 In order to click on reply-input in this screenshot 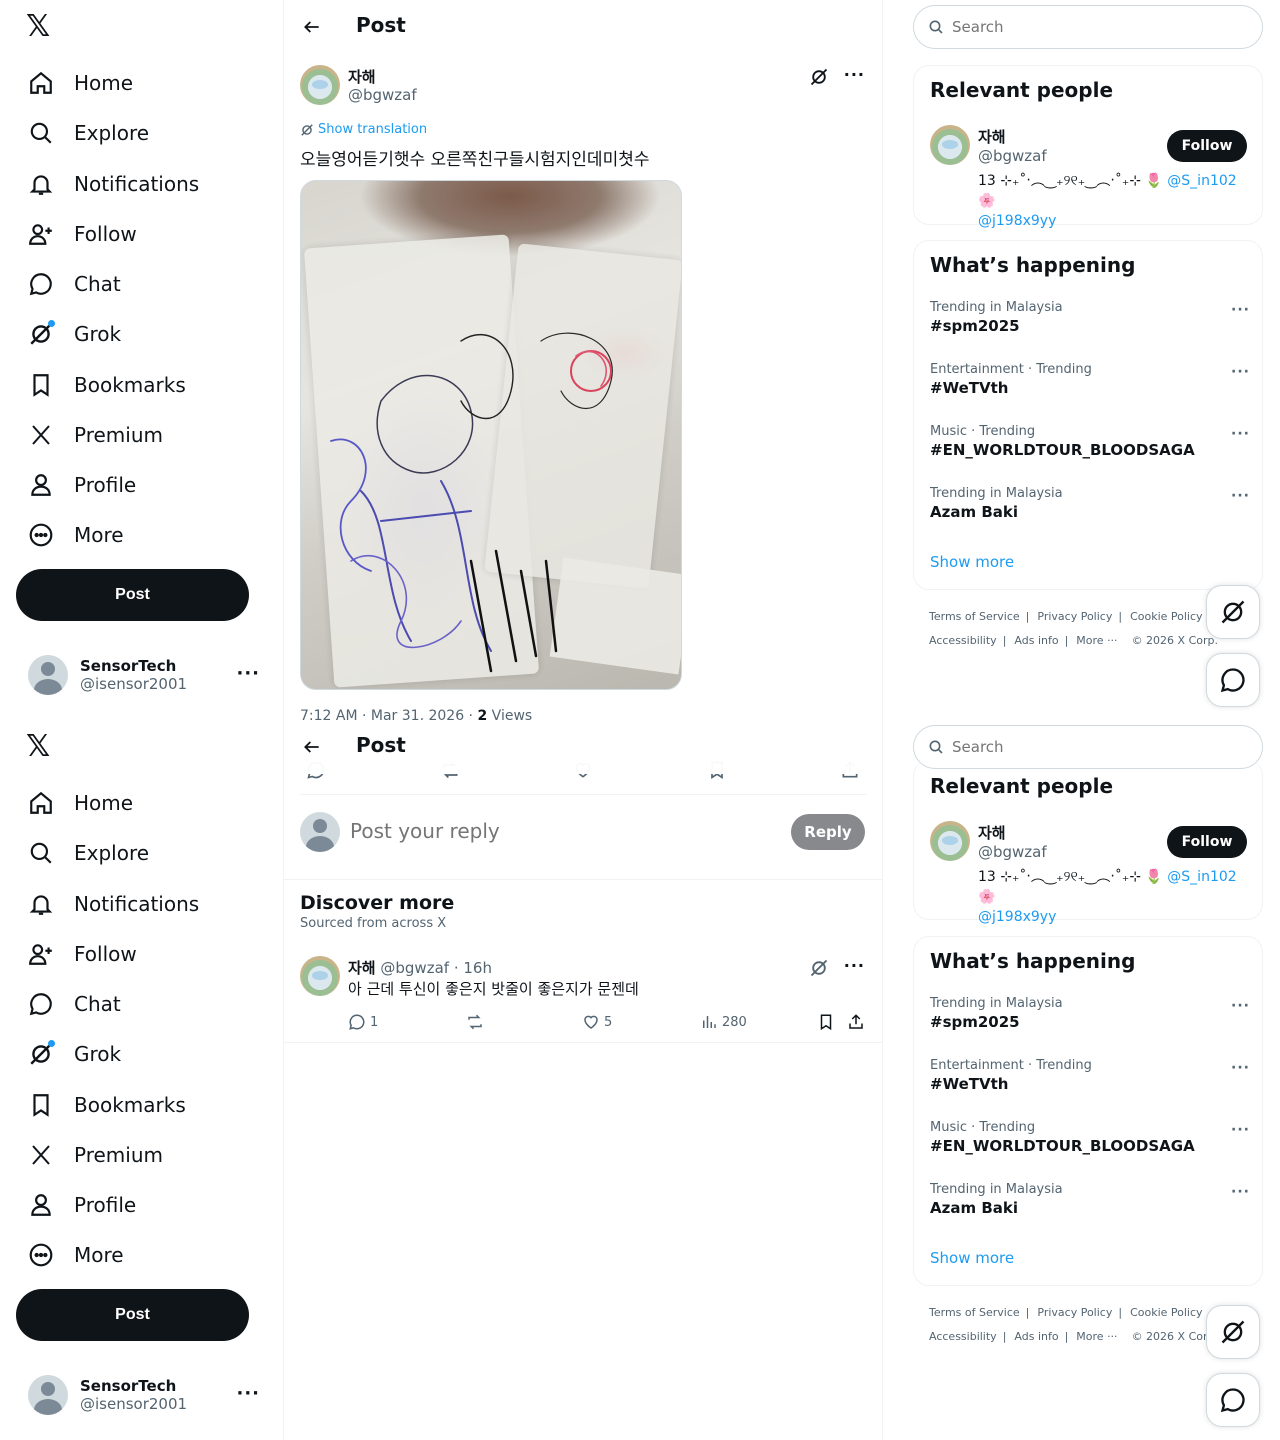, I will do `click(560, 831)`.